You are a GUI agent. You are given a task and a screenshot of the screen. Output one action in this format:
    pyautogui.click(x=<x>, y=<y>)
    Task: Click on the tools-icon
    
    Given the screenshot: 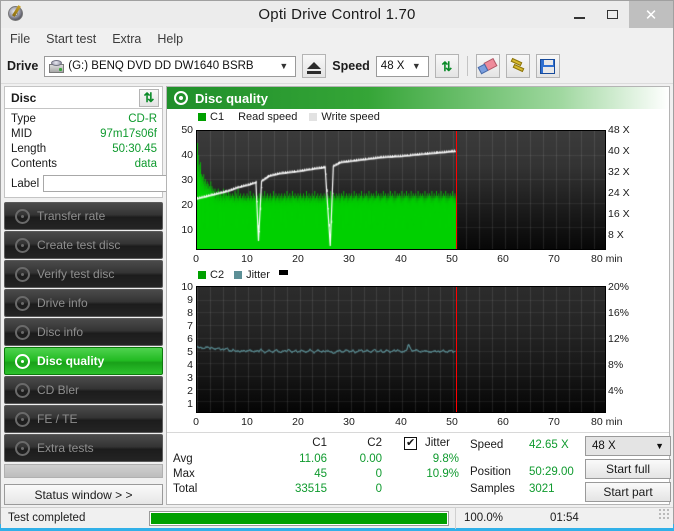 What is the action you would take?
    pyautogui.click(x=518, y=65)
    